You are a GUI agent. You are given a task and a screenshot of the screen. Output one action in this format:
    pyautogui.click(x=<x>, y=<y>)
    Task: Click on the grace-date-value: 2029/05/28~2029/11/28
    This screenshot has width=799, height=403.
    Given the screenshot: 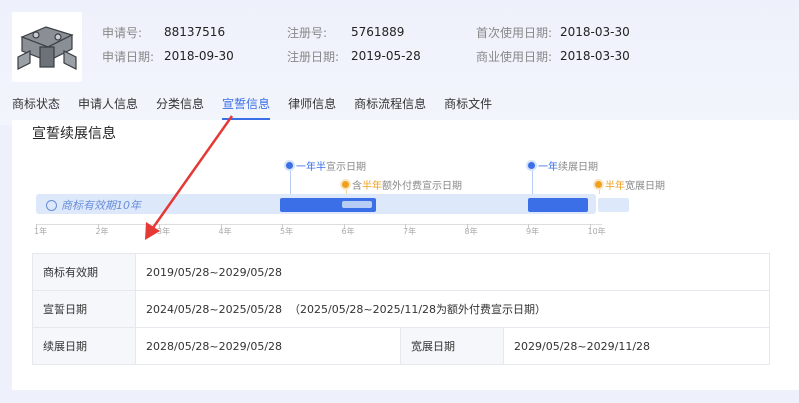 What is the action you would take?
    pyautogui.click(x=636, y=346)
    